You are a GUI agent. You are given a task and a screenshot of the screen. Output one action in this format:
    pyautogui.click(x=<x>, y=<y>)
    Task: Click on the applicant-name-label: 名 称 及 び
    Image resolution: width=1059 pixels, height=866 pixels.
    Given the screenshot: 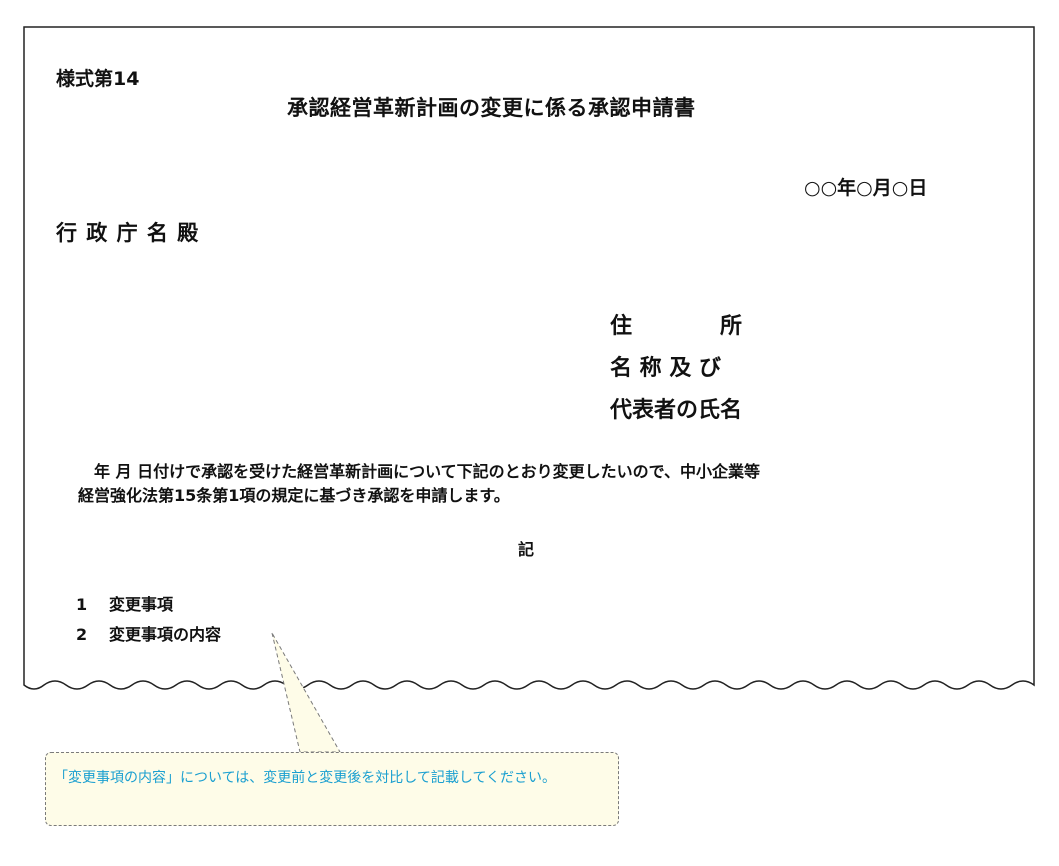 What is the action you would take?
    pyautogui.click(x=665, y=368)
    